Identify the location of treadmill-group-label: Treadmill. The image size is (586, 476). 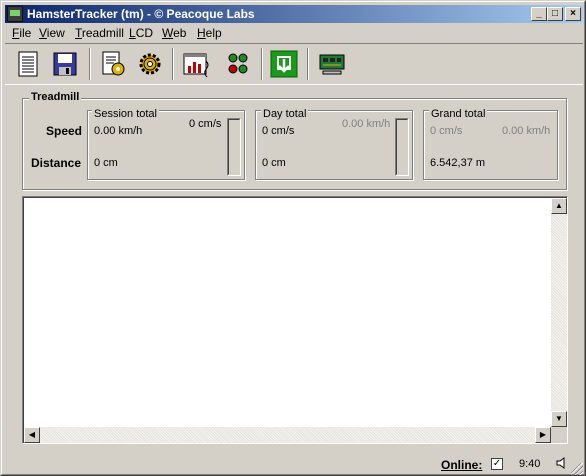
(55, 97).